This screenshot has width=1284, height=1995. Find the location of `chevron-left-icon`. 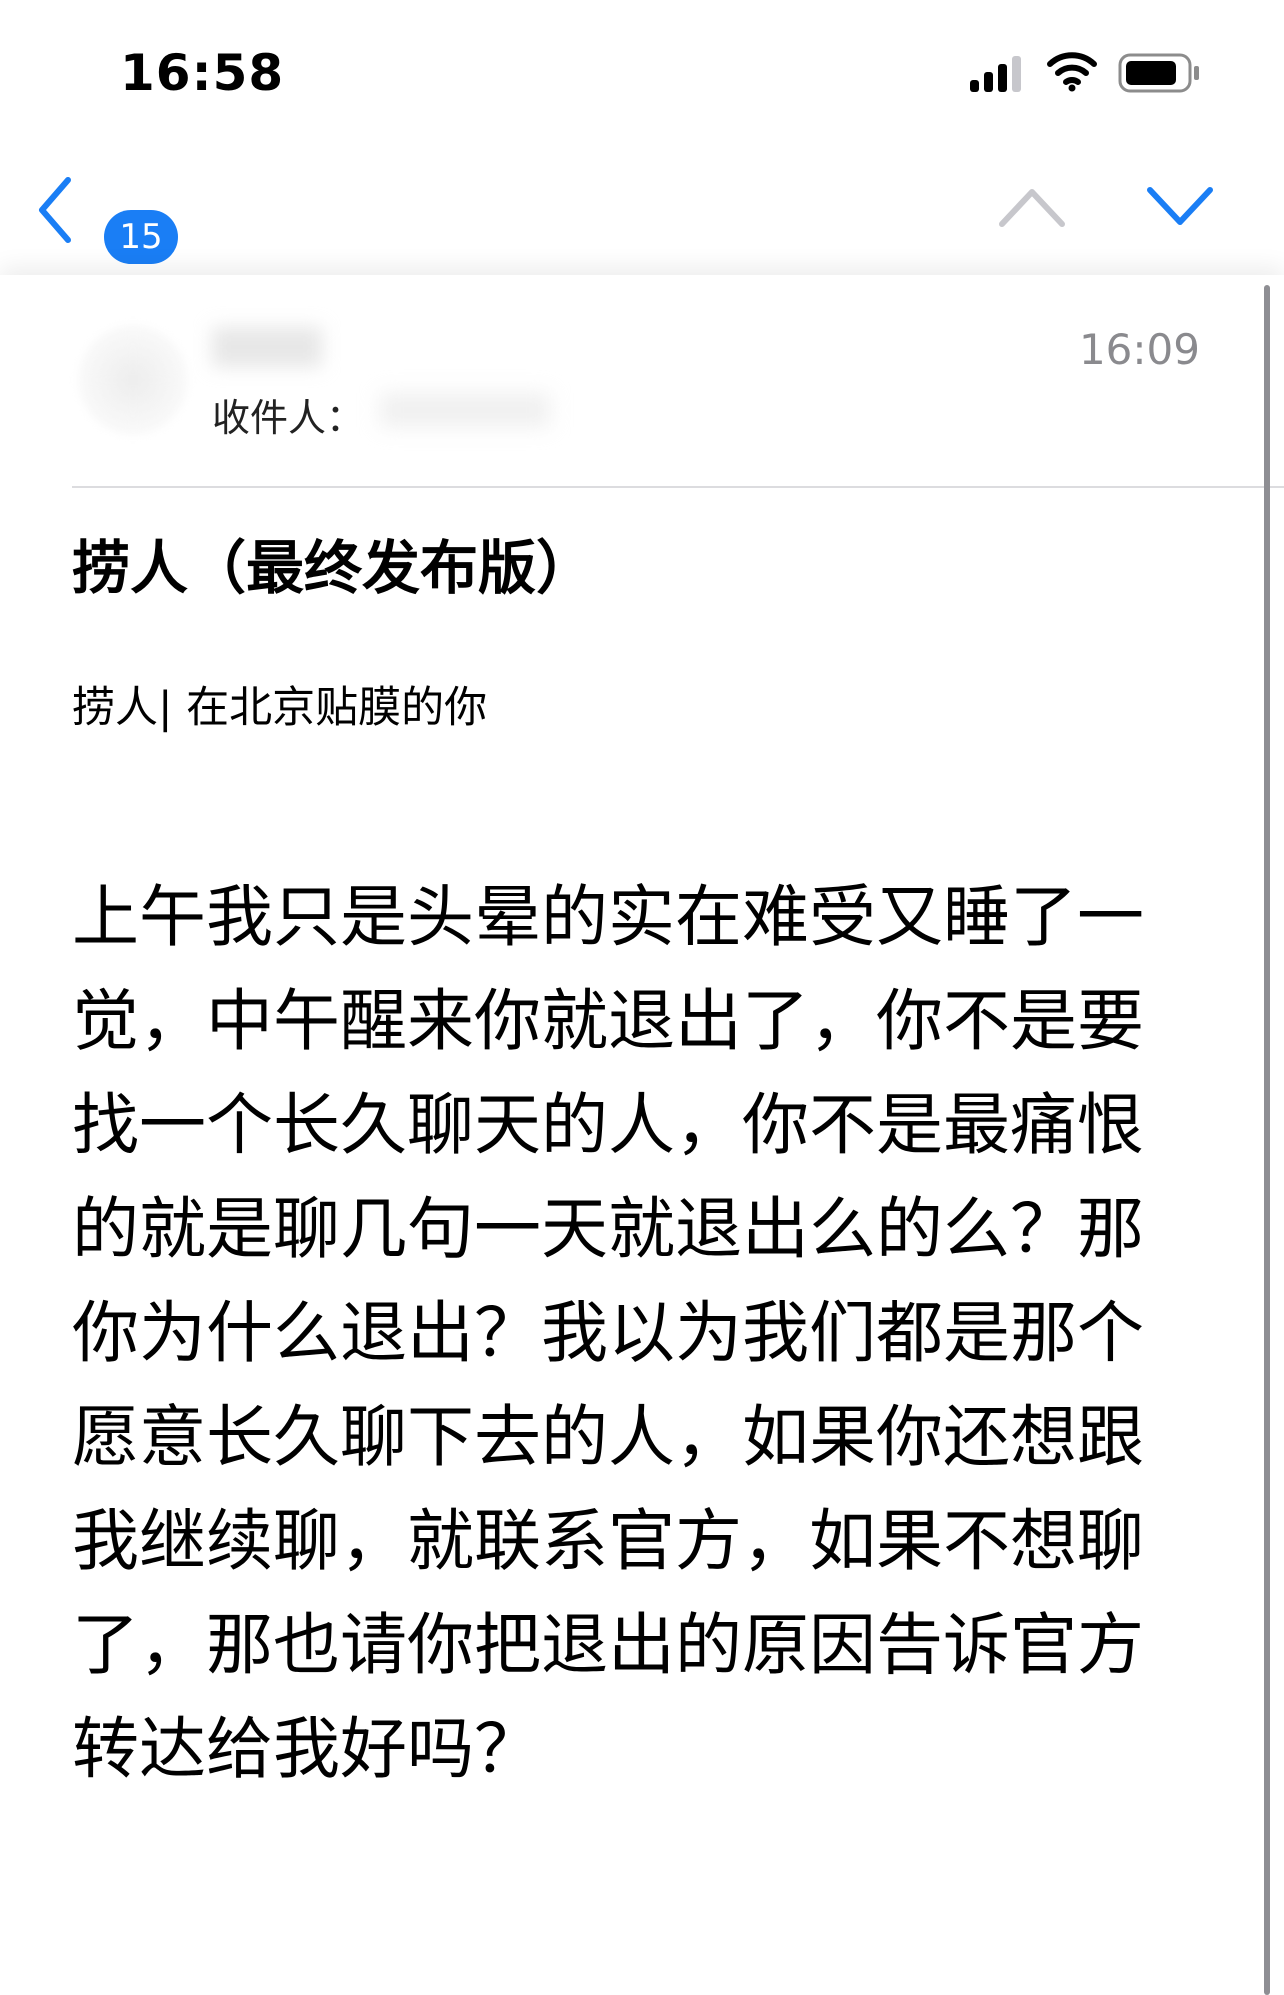

chevron-left-icon is located at coordinates (55, 210).